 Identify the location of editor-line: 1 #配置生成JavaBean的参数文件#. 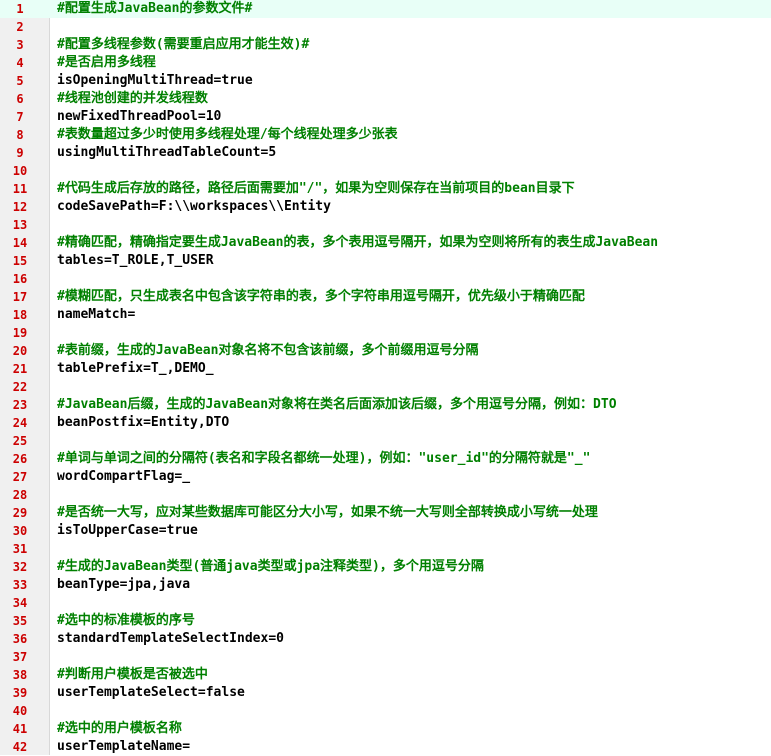
(385, 9).